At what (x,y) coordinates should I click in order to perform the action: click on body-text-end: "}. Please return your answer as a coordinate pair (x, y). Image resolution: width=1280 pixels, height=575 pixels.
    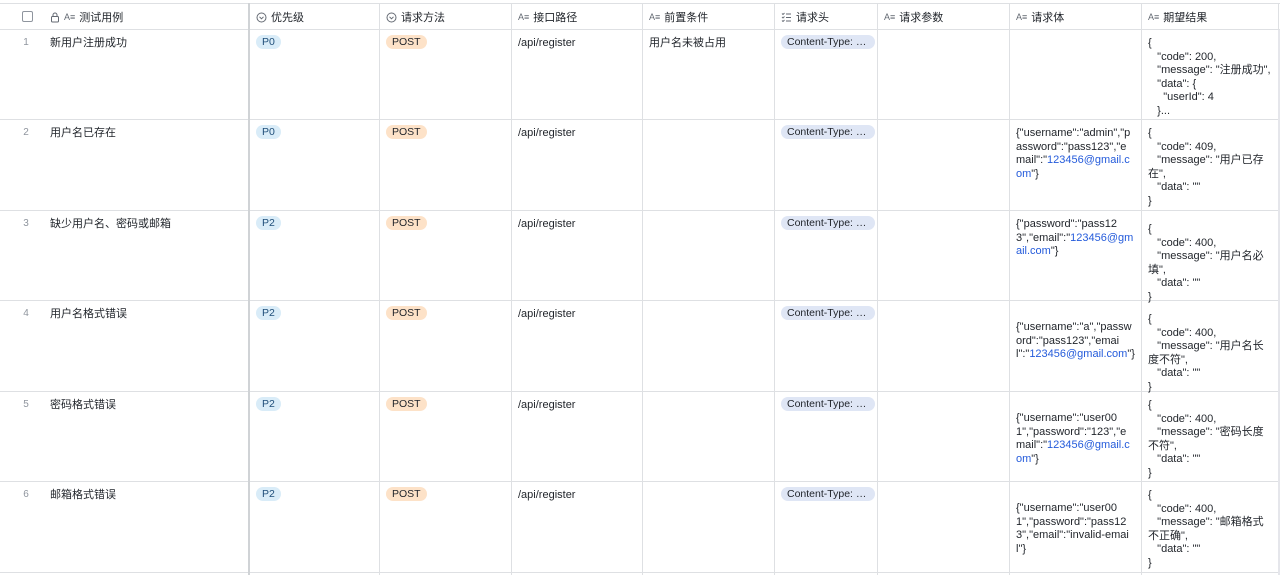
    Looking at the image, I should click on (1131, 354).